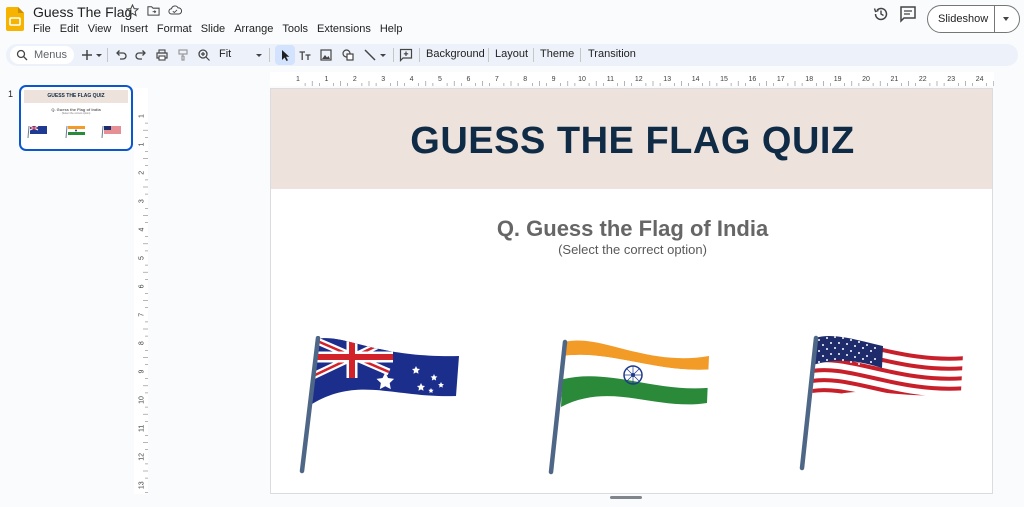 The width and height of the screenshot is (1024, 507). What do you see at coordinates (285, 55) in the screenshot?
I see `select-cursor-icon` at bounding box center [285, 55].